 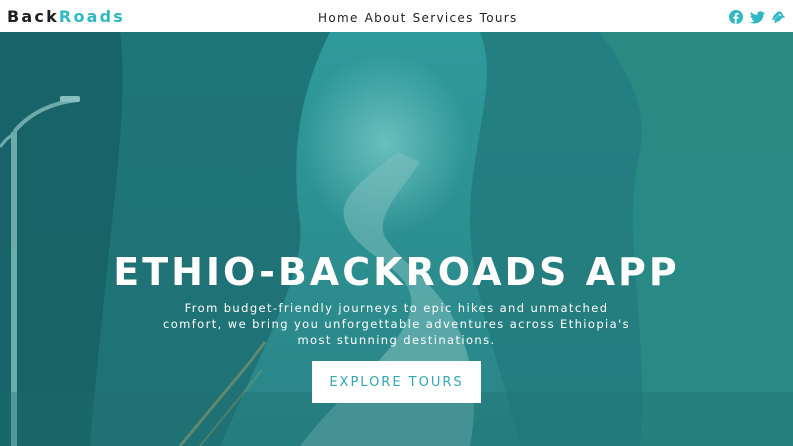 I want to click on brand-logo-part1: Back, so click(x=33, y=16).